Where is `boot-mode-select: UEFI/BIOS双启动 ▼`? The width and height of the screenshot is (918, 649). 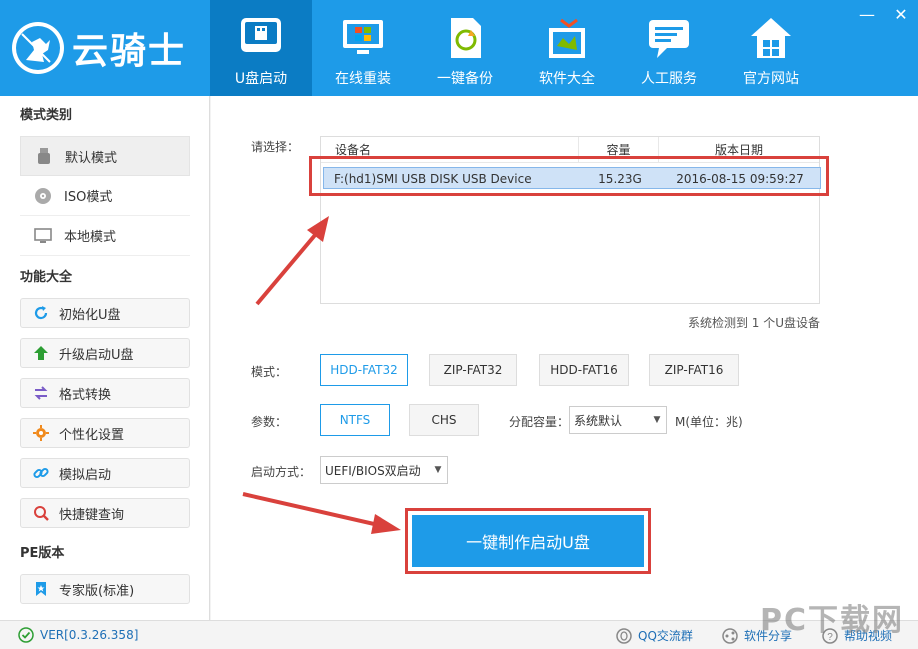 boot-mode-select: UEFI/BIOS双启动 ▼ is located at coordinates (384, 470).